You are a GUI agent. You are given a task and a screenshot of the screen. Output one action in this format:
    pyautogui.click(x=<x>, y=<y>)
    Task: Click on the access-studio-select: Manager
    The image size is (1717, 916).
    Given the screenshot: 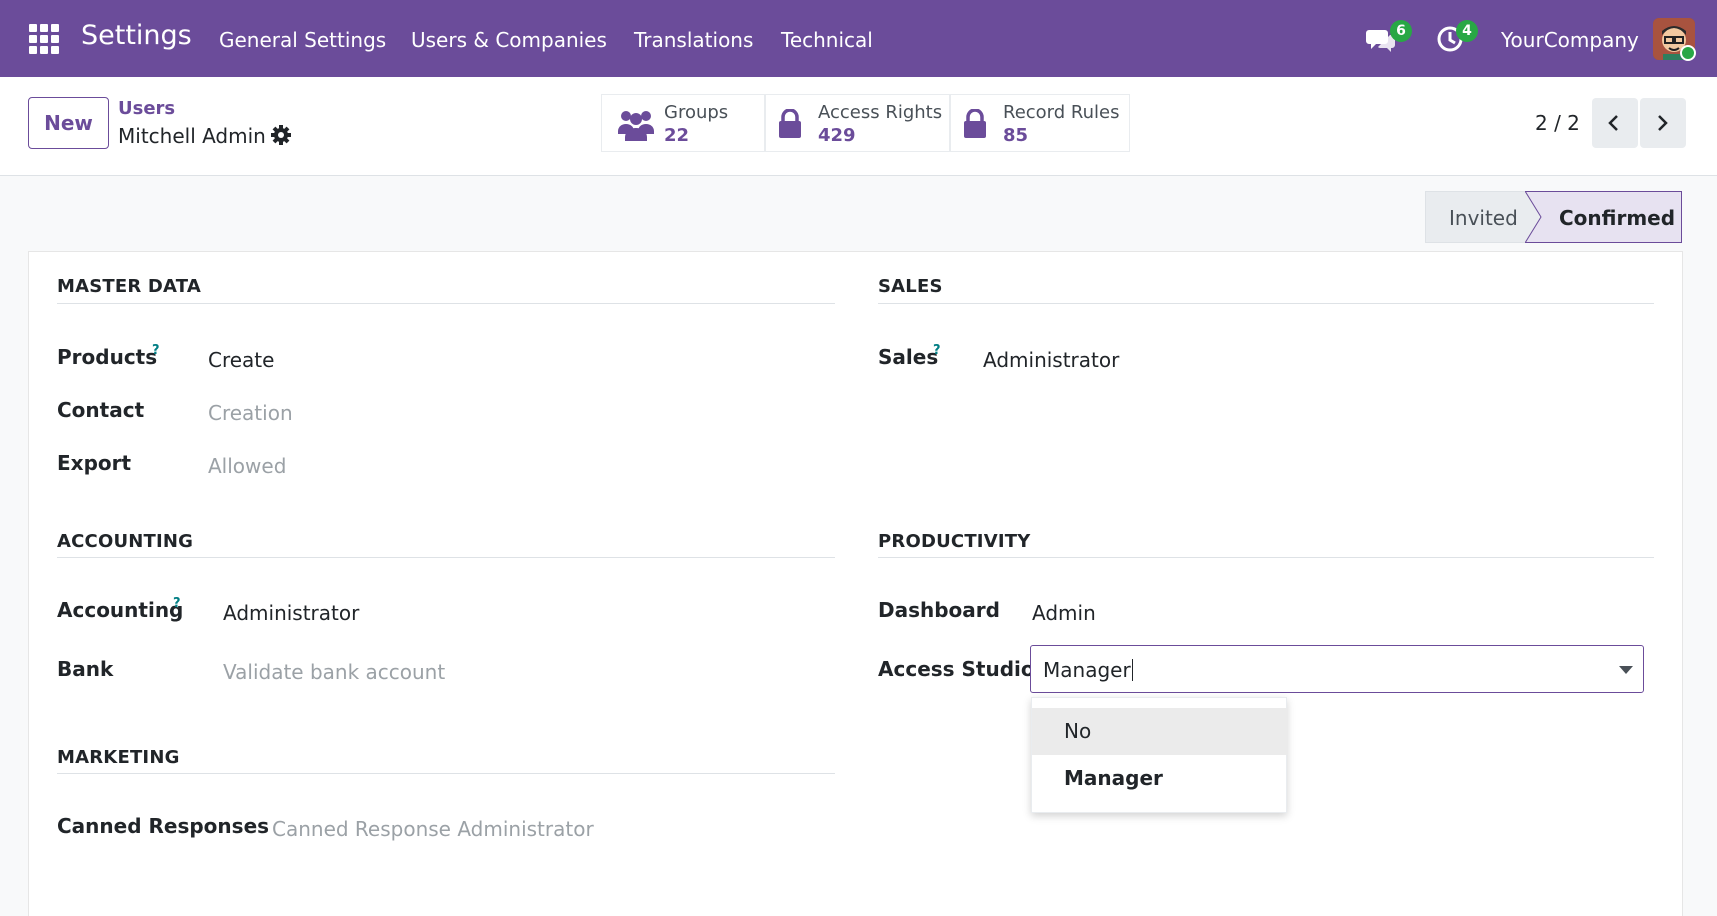 What is the action you would take?
    pyautogui.click(x=1337, y=669)
    